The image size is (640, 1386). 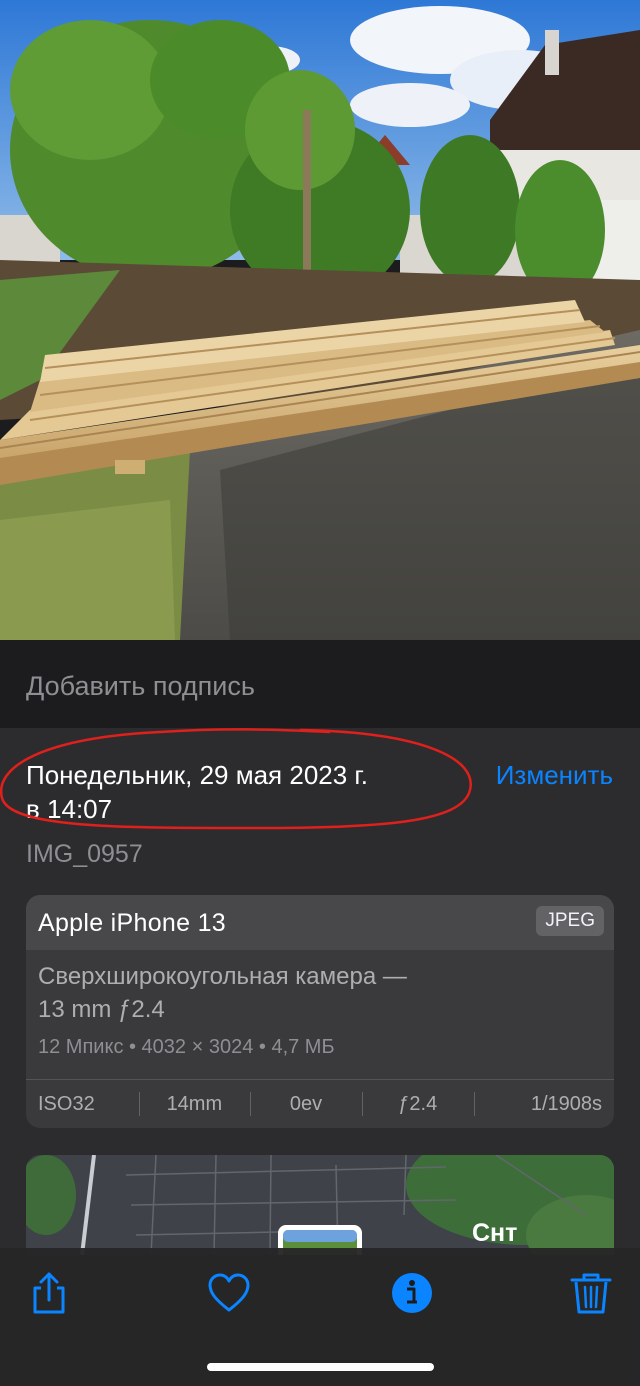 I want to click on caption-input, so click(x=306, y=686).